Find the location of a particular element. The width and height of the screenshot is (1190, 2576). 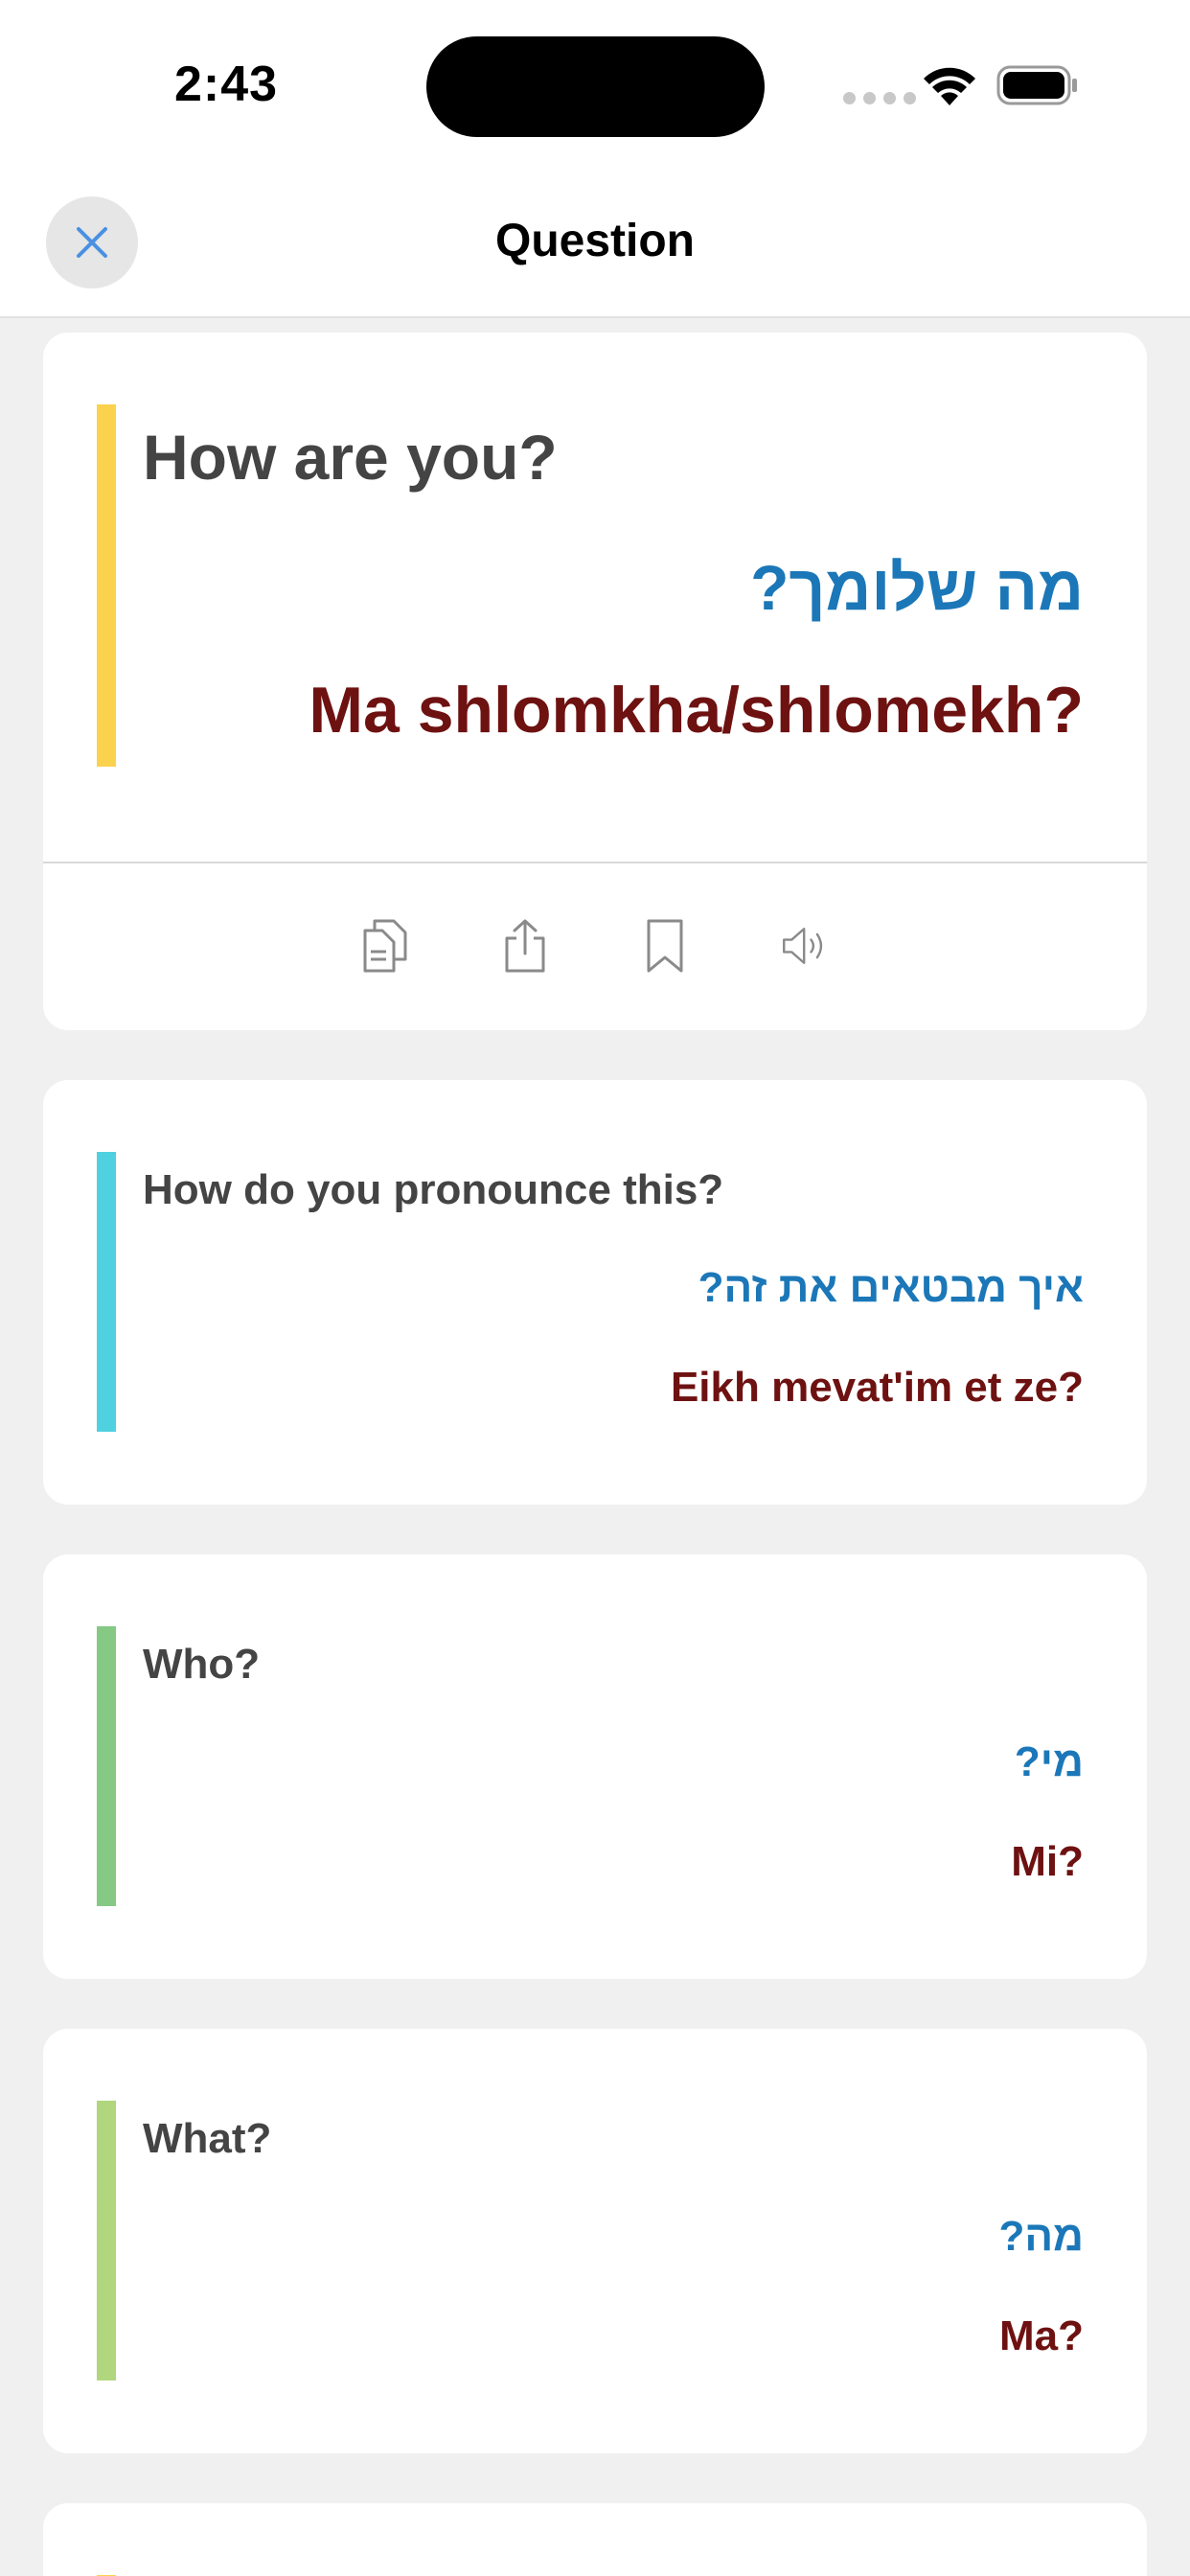

english-phrase: Who? is located at coordinates (202, 1664).